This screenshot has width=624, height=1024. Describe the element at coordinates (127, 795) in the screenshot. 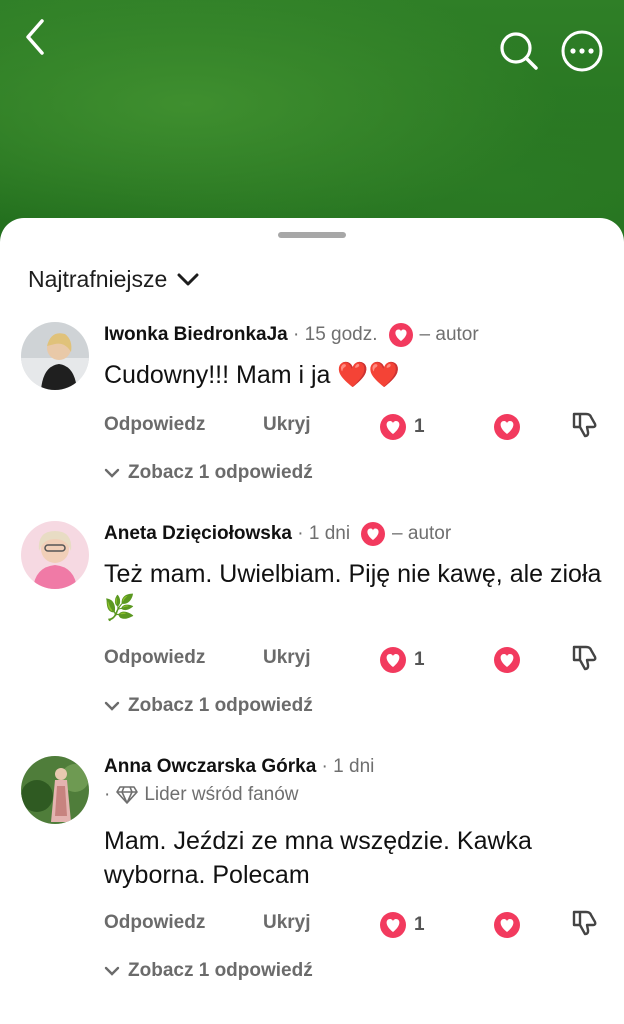

I see `diamond-icon` at that location.